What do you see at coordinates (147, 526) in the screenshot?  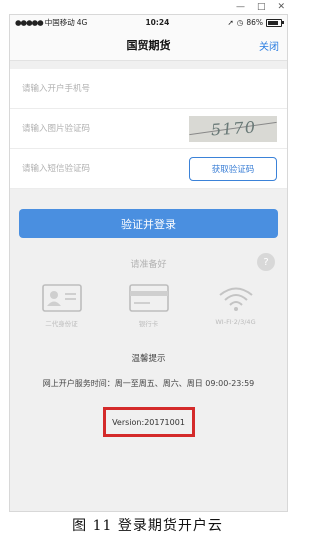 I see `figure-caption: 图 11 登录期货开户云` at bounding box center [147, 526].